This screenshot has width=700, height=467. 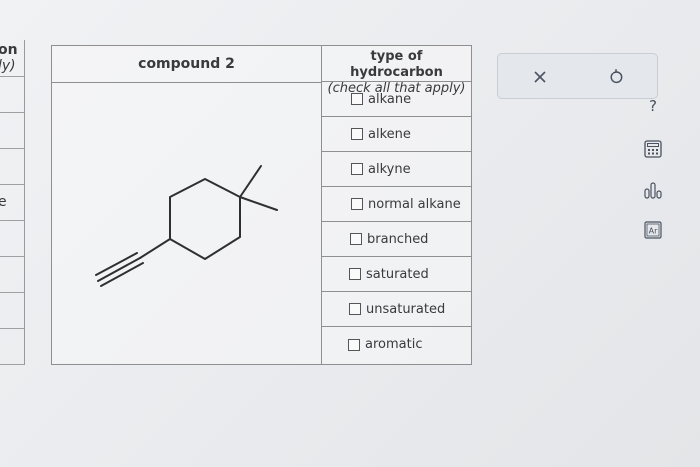 I want to click on option-label: unsaturated, so click(x=406, y=309).